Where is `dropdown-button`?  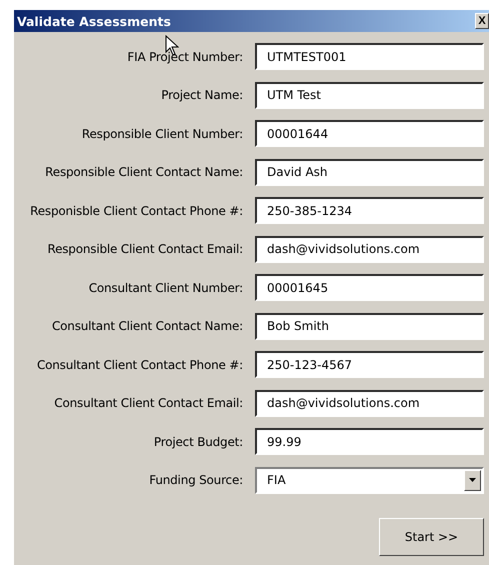
dropdown-button is located at coordinates (472, 480).